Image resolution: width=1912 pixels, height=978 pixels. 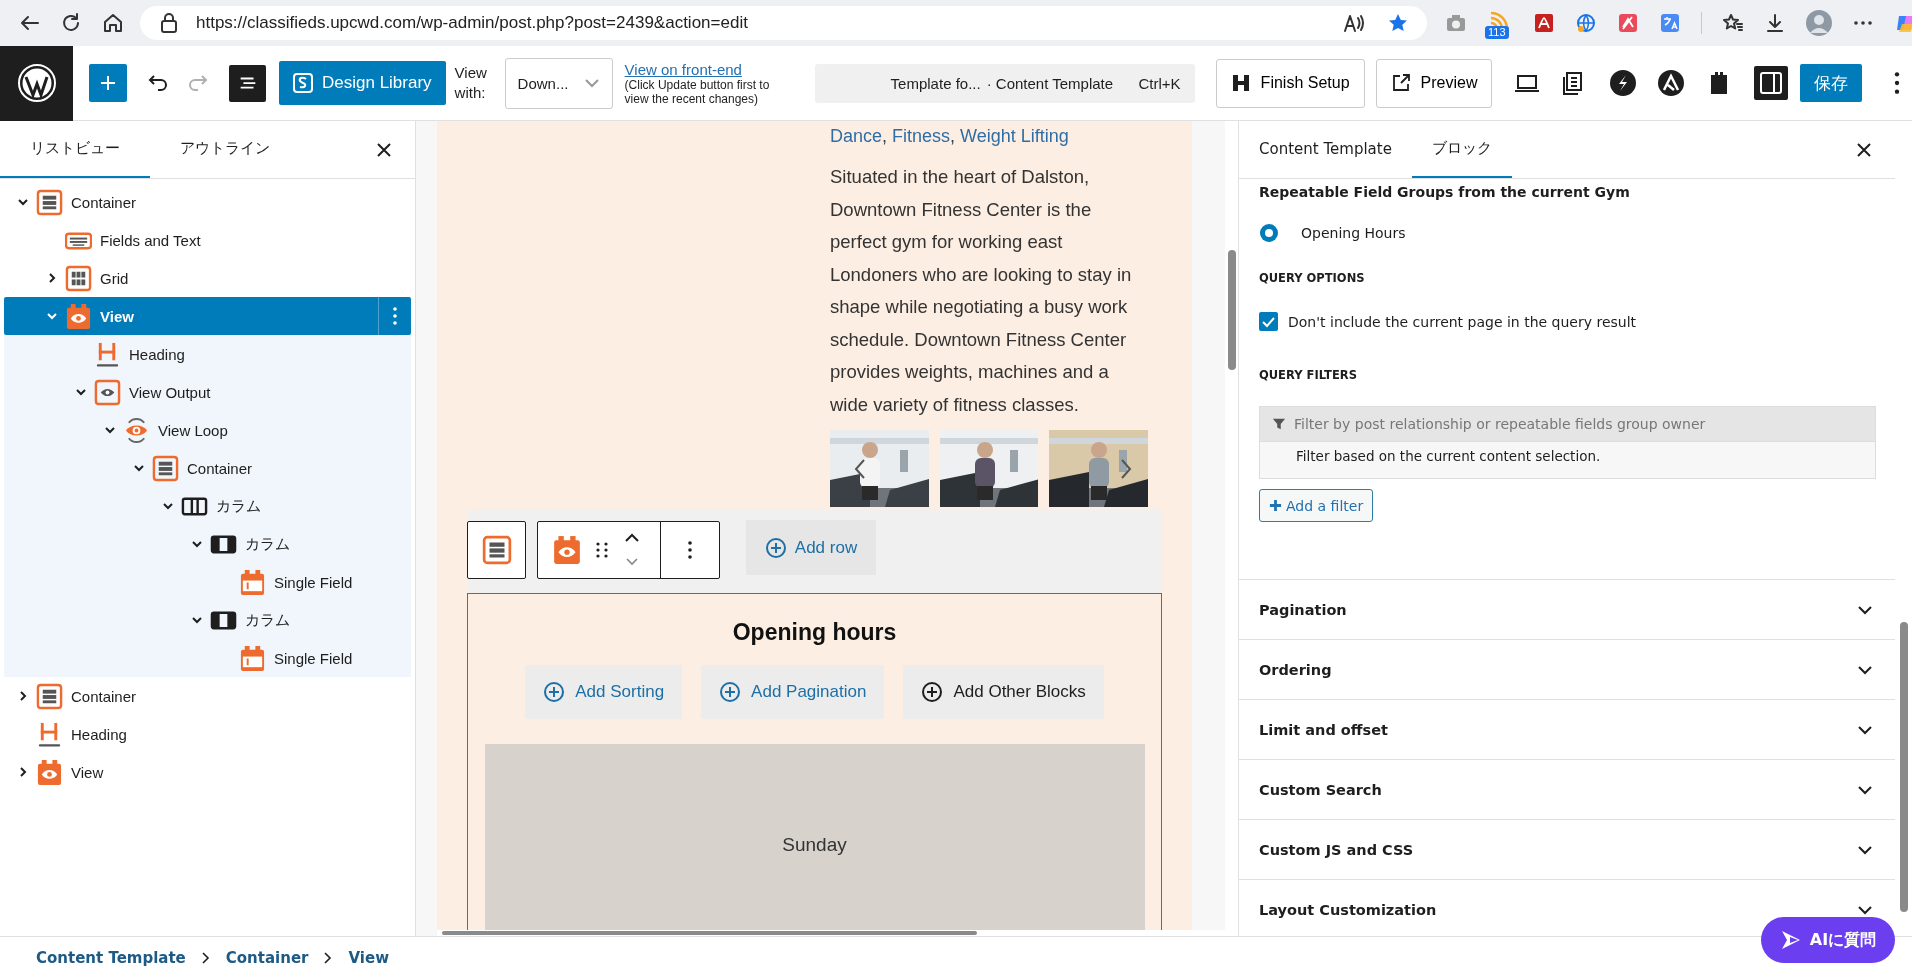 What do you see at coordinates (1354, 23) in the screenshot?
I see `read-aloud-icon` at bounding box center [1354, 23].